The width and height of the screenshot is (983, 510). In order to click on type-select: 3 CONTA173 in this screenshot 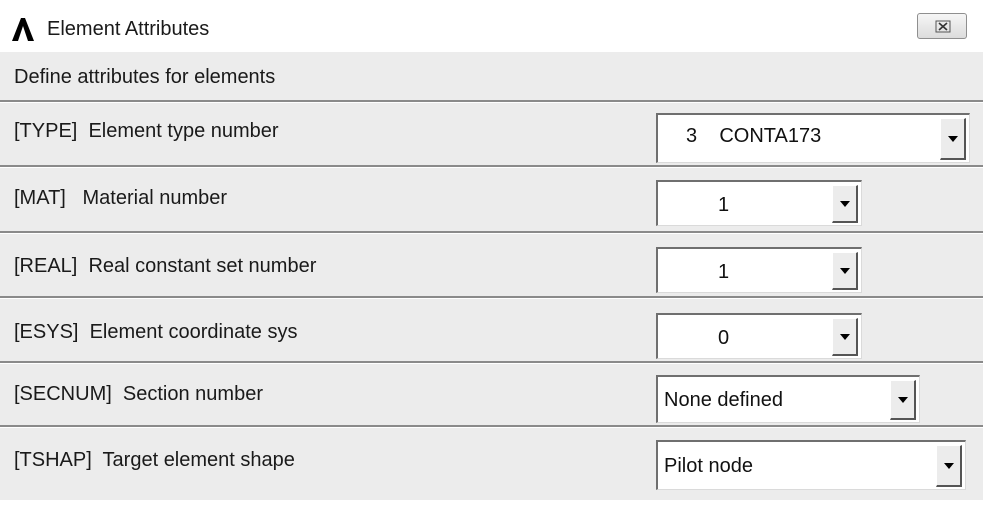, I will do `click(813, 138)`.